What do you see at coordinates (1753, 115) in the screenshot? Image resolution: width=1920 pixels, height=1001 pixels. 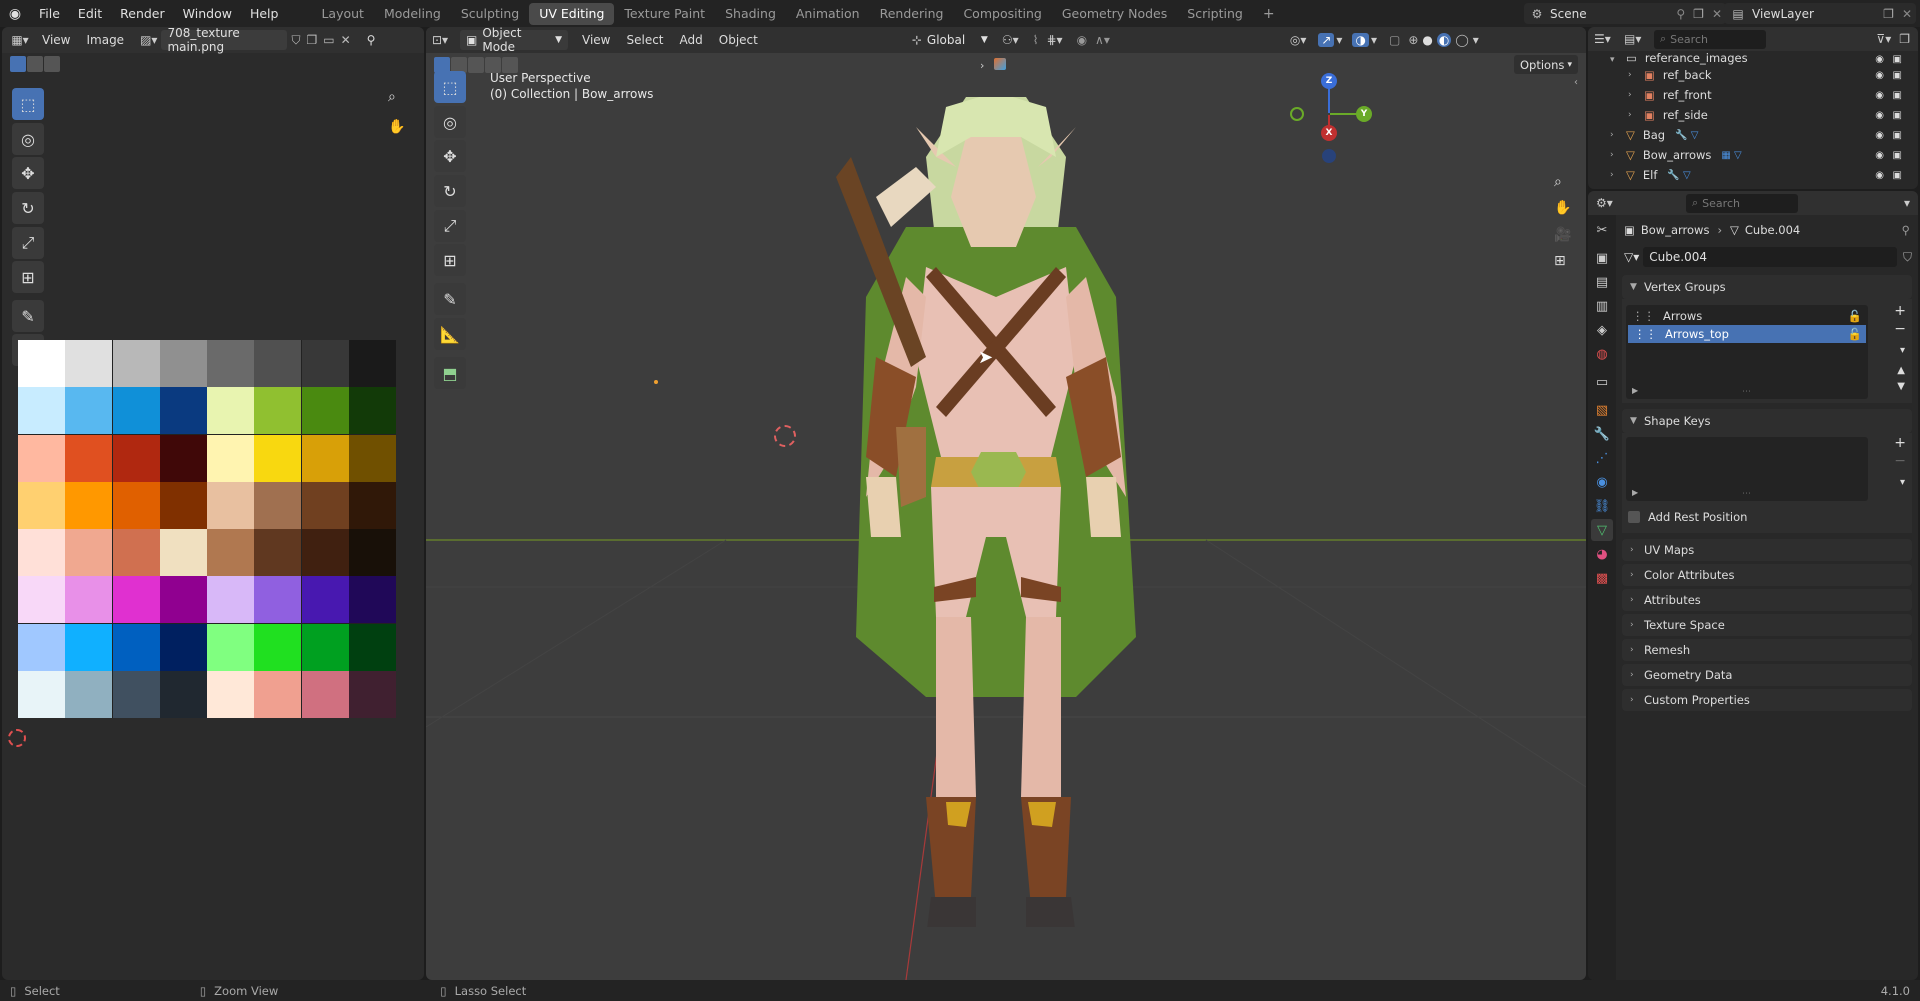 I see `outliner-item-ref-side: › ▣ ref_side ◉ ▣` at bounding box center [1753, 115].